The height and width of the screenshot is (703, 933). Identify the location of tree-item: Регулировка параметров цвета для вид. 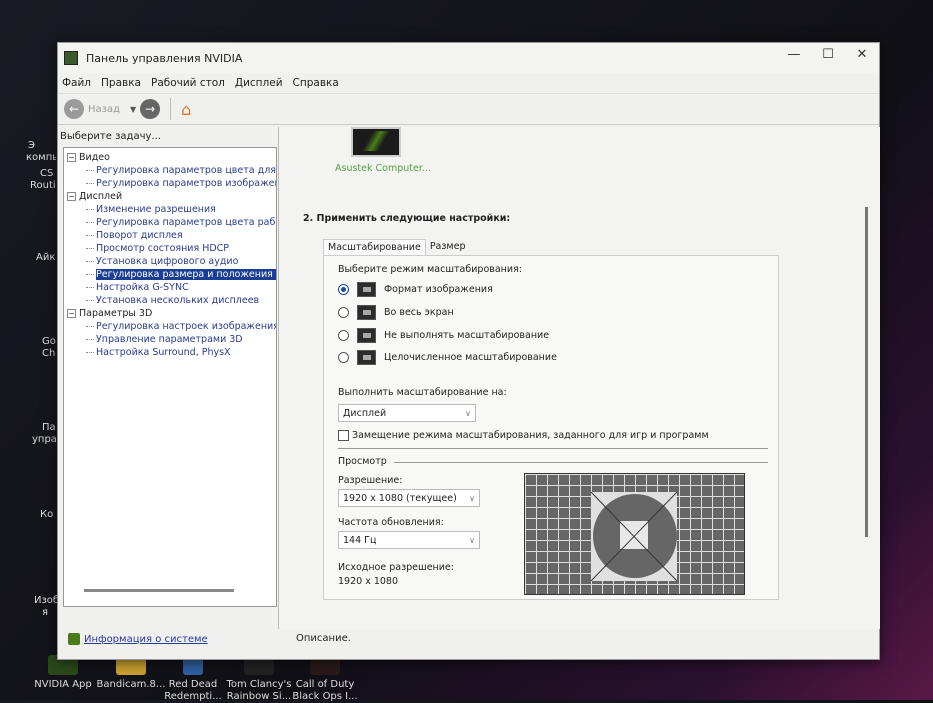
(170, 170).